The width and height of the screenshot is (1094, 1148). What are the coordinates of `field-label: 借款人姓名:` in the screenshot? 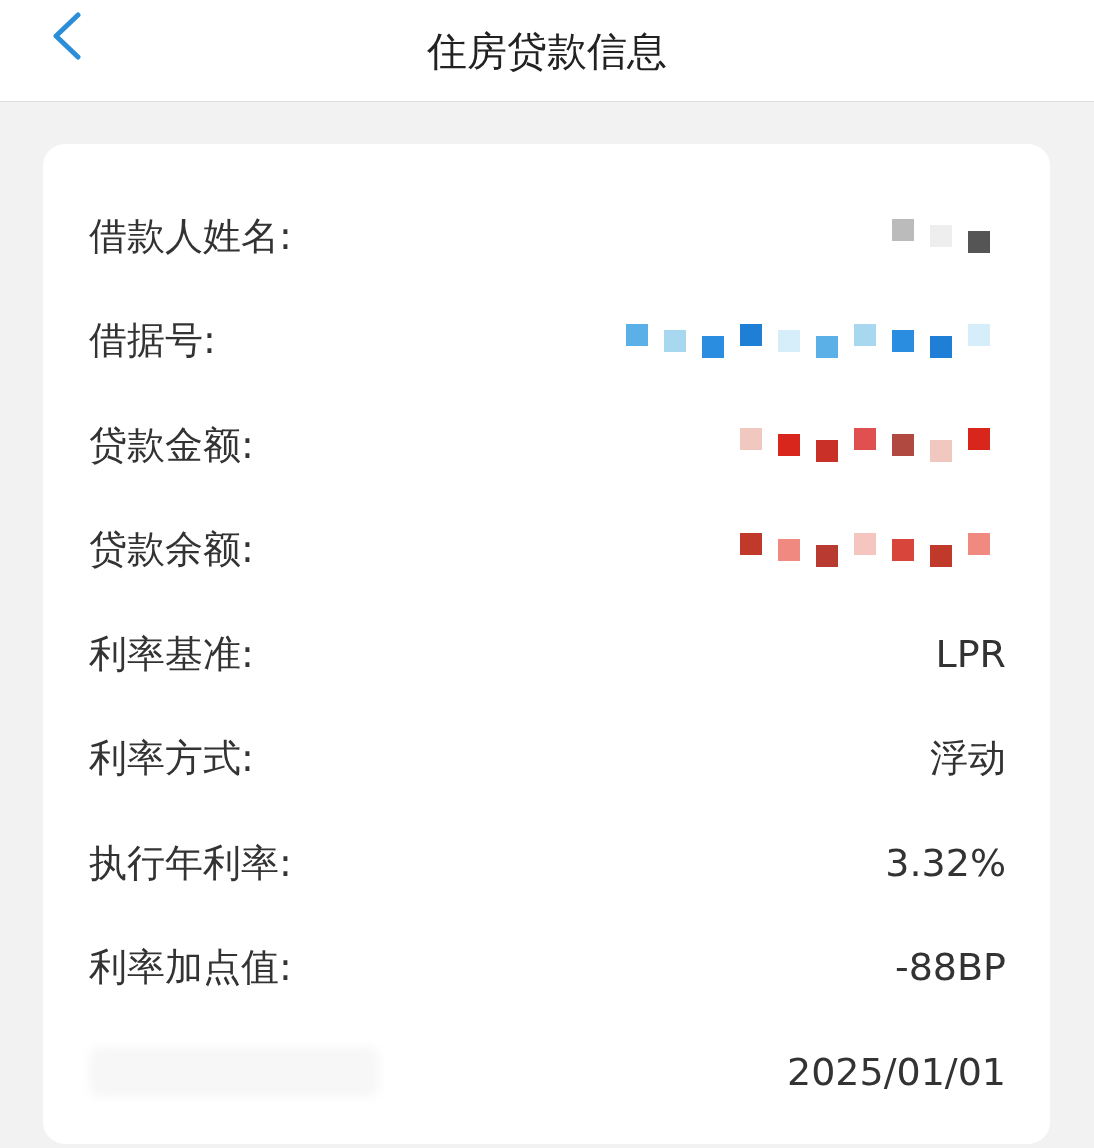 It's located at (190, 236).